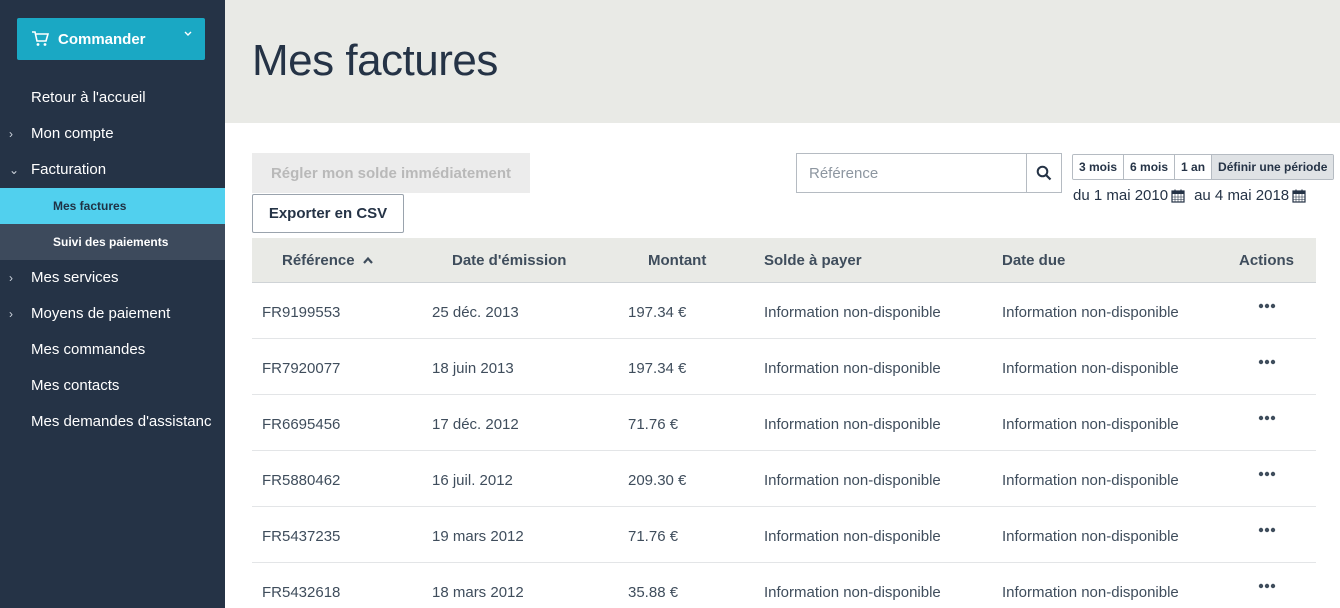  I want to click on cell-amount: 35.88 €, so click(653, 592).